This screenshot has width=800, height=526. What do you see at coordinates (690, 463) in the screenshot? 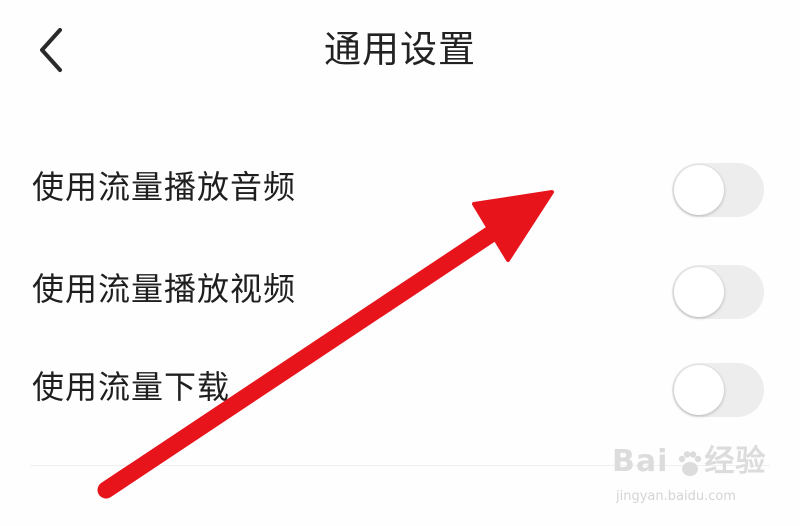
I see `paw-icon` at bounding box center [690, 463].